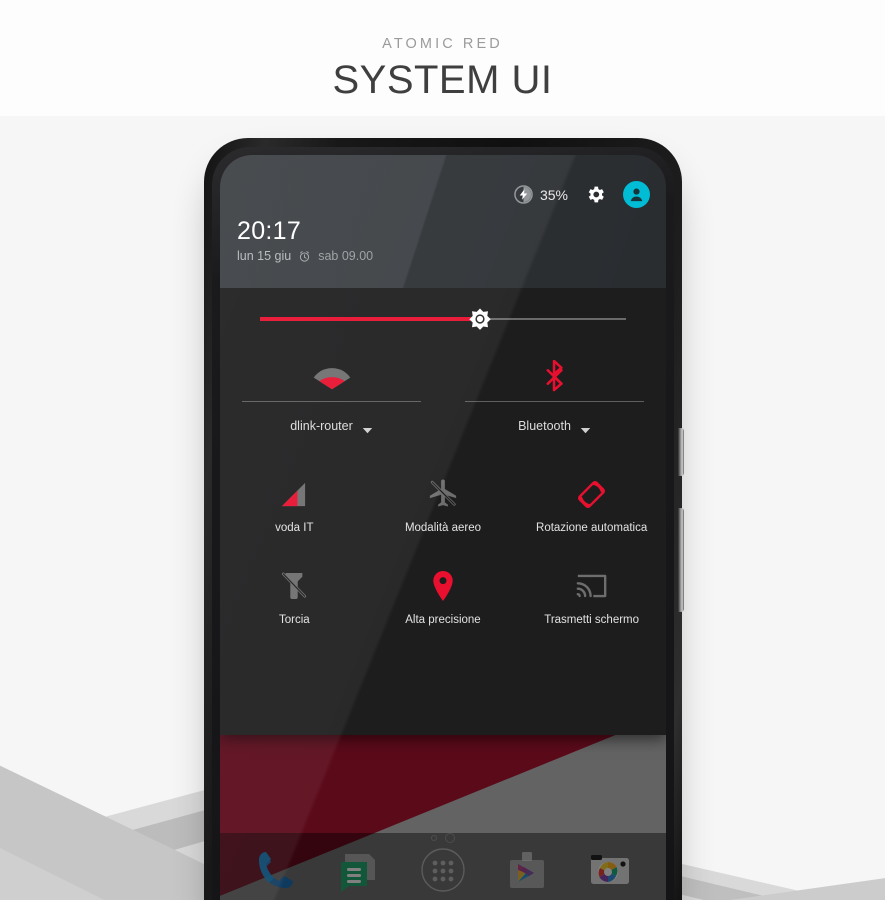 This screenshot has height=900, width=885. Describe the element at coordinates (544, 426) in the screenshot. I see `bluetooth-label: Bluetooth` at that location.